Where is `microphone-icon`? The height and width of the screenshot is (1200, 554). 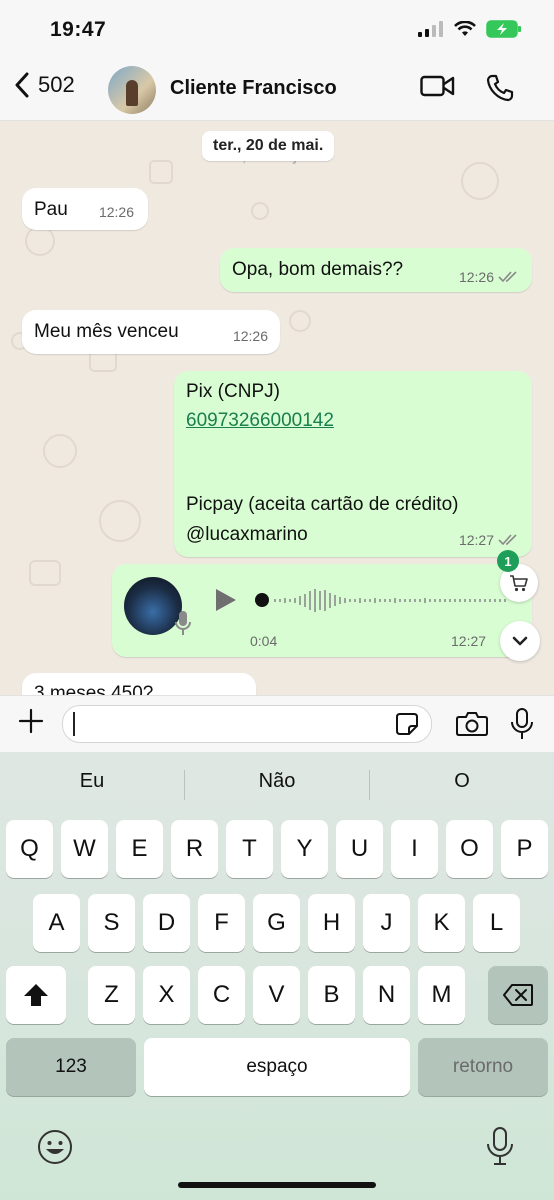
microphone-icon is located at coordinates (183, 623).